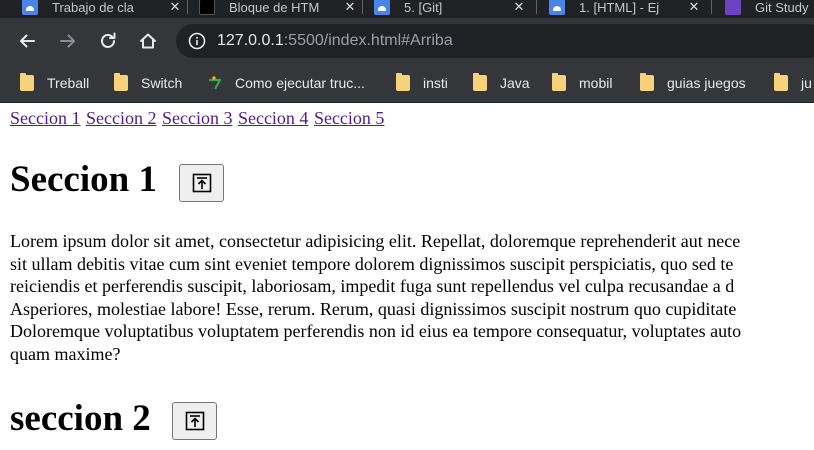  I want to click on forward-button, so click(68, 41).